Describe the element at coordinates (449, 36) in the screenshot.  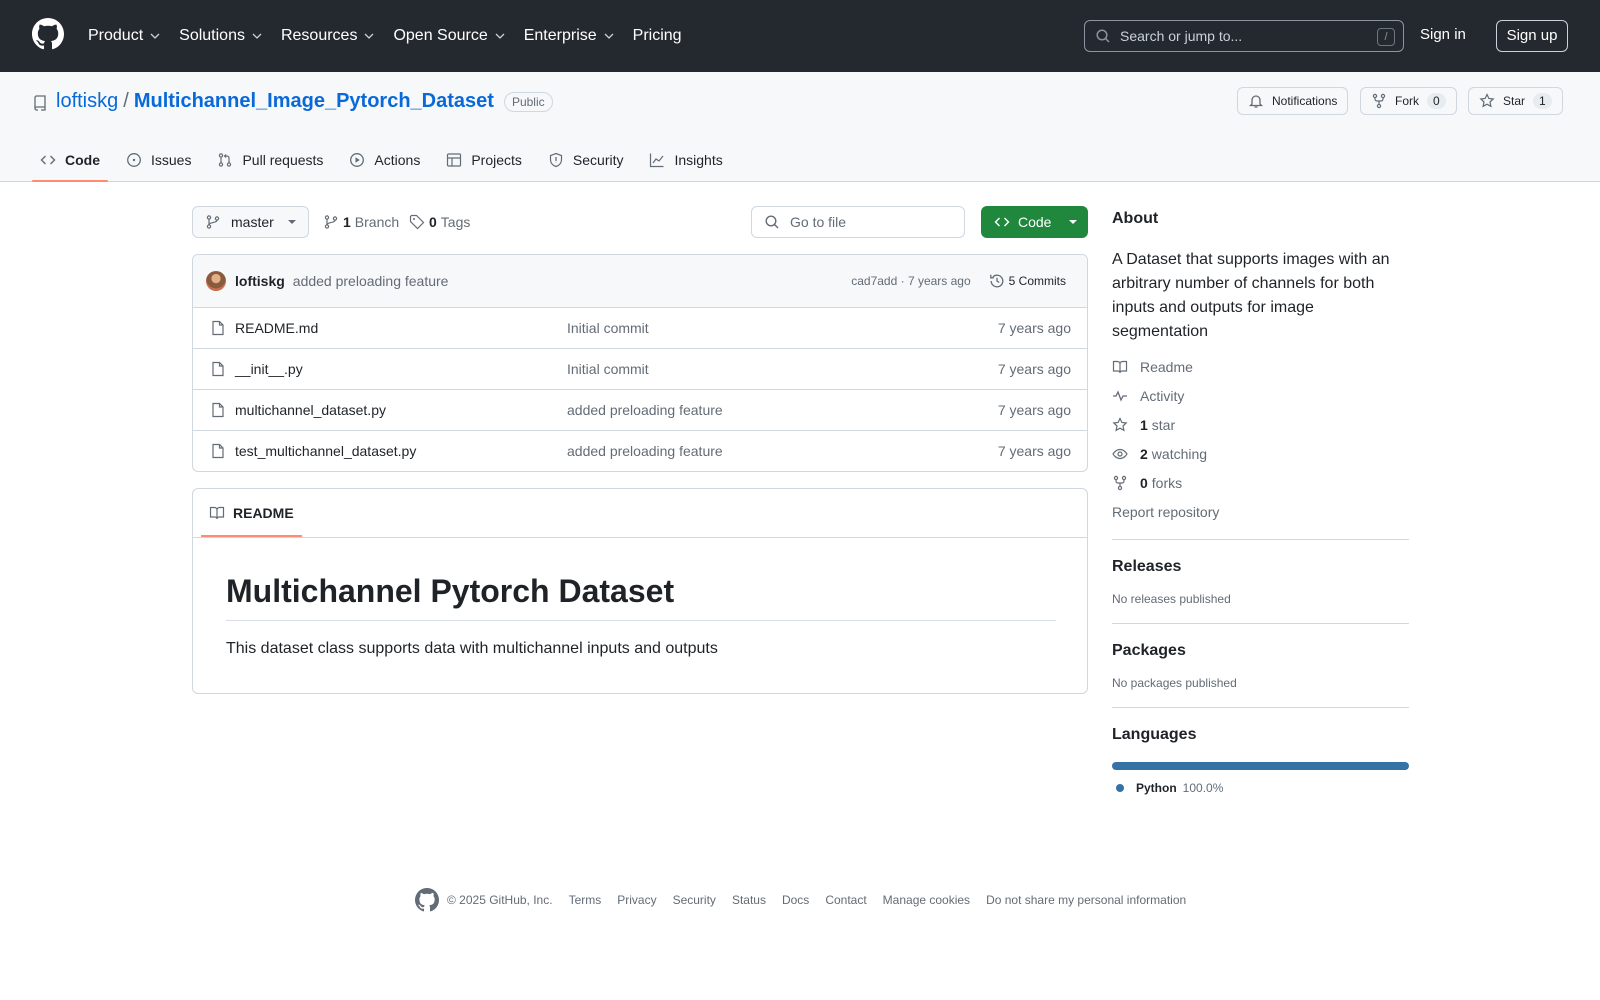
I see `nav-open-source: Open Source` at that location.